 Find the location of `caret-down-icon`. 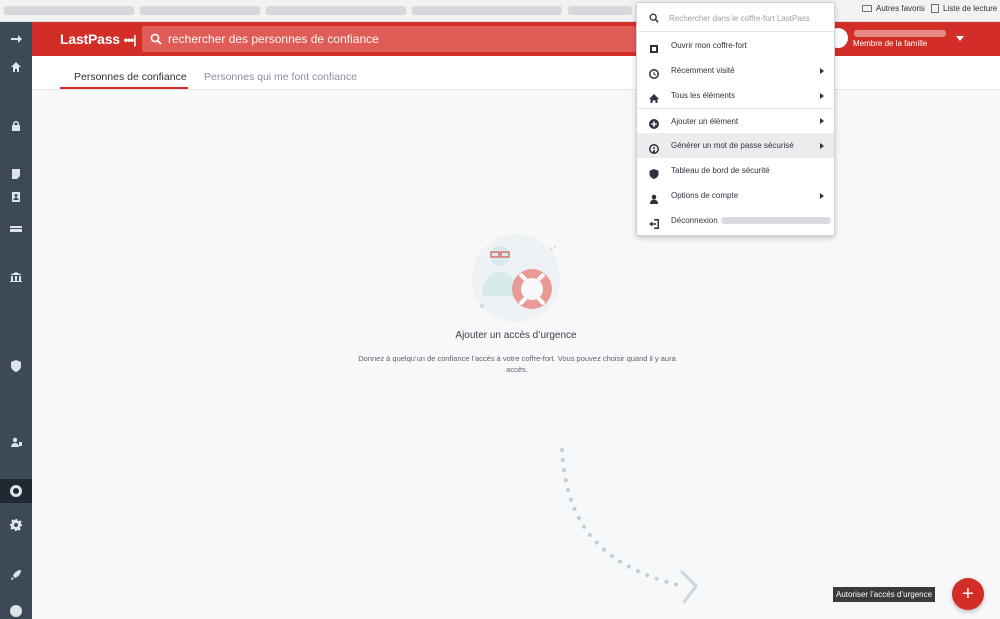

caret-down-icon is located at coordinates (960, 38).